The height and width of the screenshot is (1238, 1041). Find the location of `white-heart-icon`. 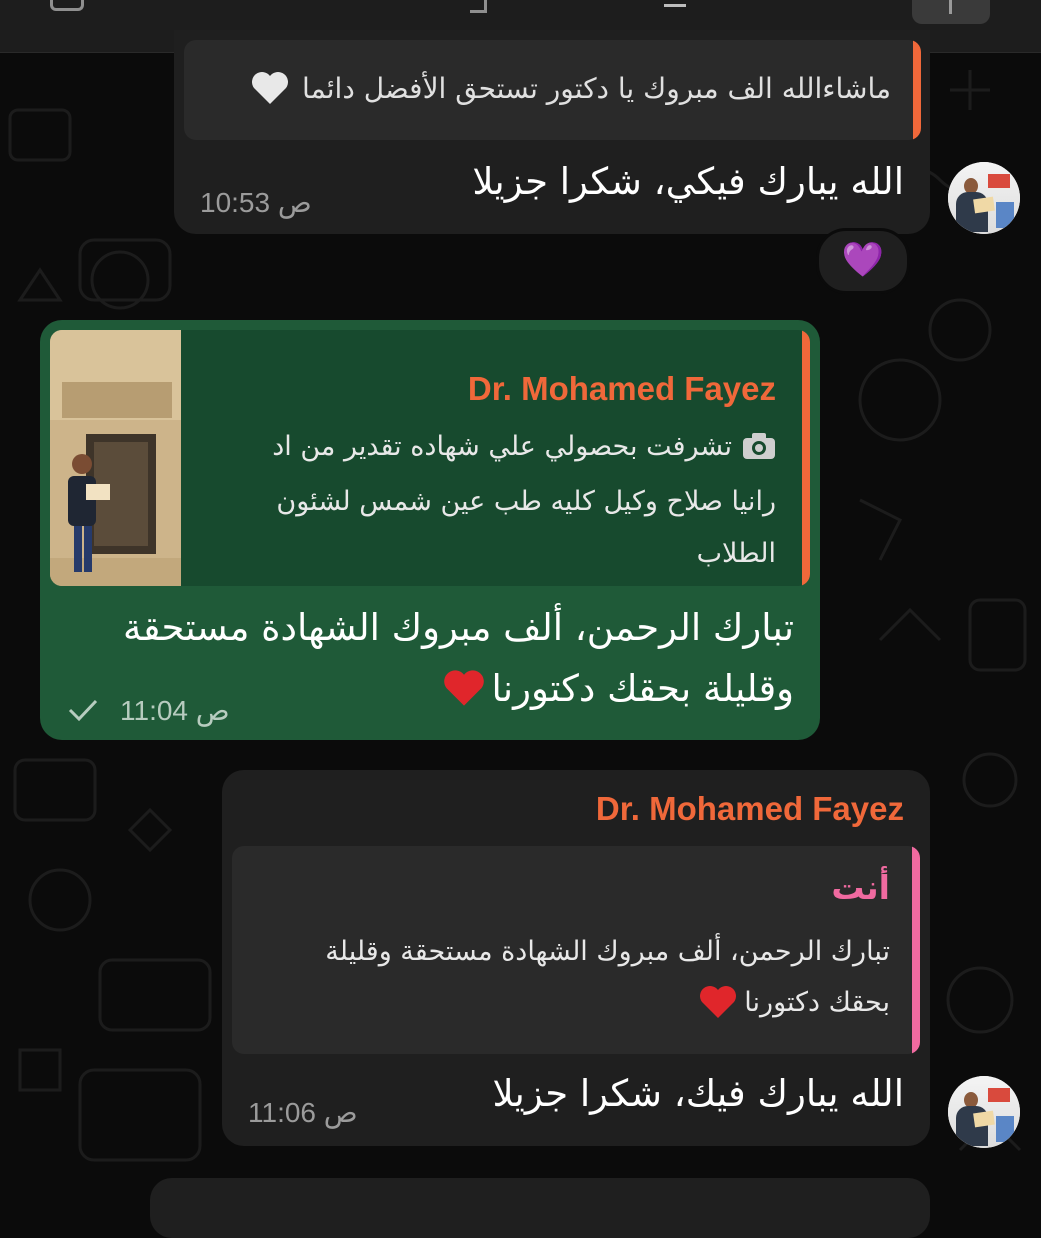

white-heart-icon is located at coordinates (270, 88).